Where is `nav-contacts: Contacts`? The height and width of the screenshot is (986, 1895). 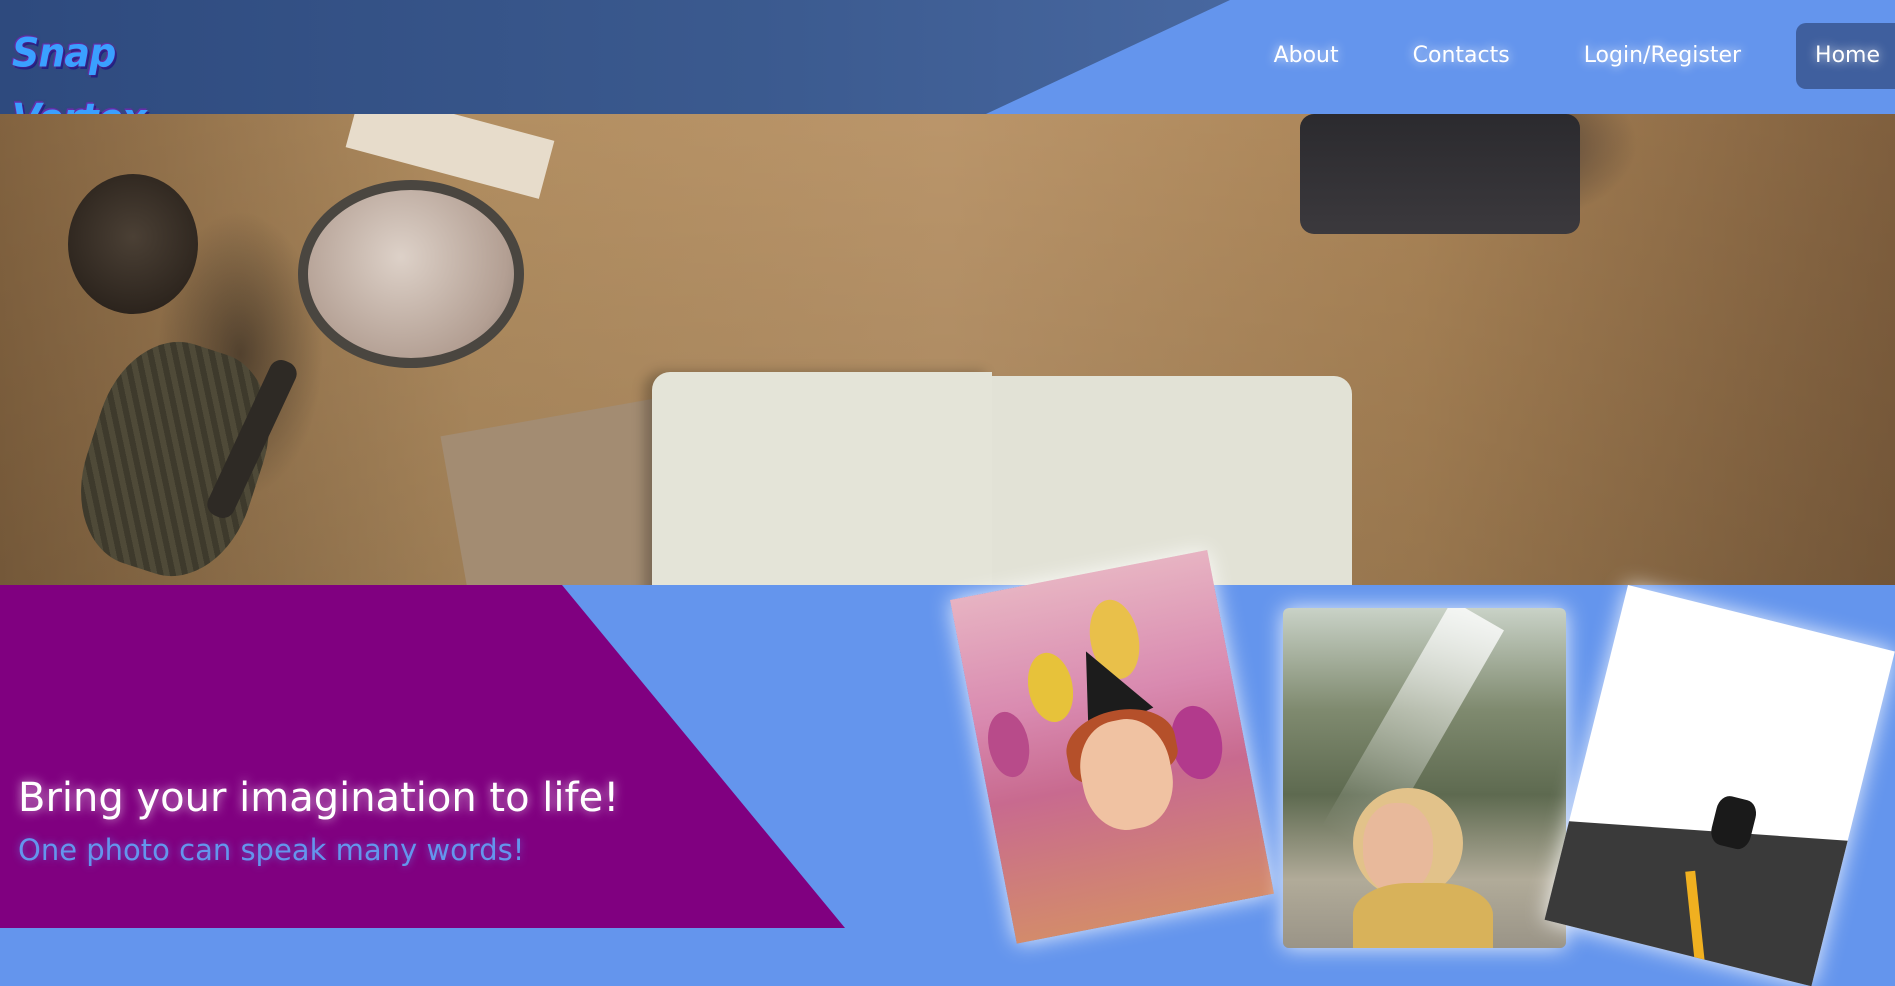 nav-contacts: Contacts is located at coordinates (1461, 56).